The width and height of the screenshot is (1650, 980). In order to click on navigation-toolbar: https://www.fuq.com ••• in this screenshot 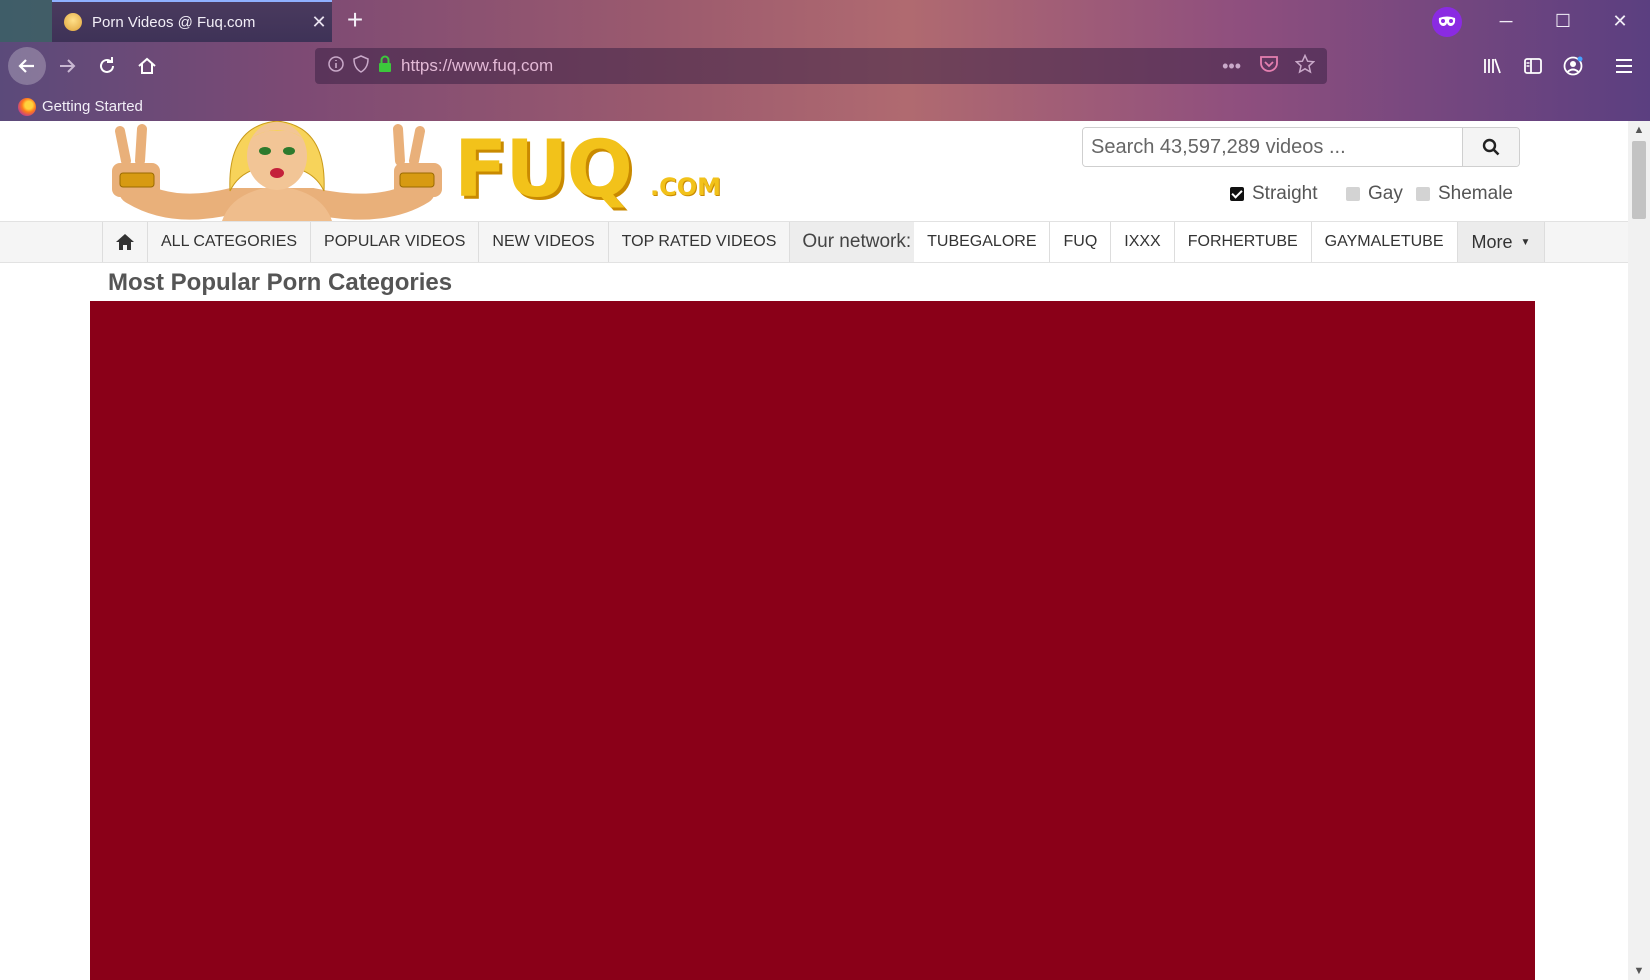, I will do `click(825, 67)`.